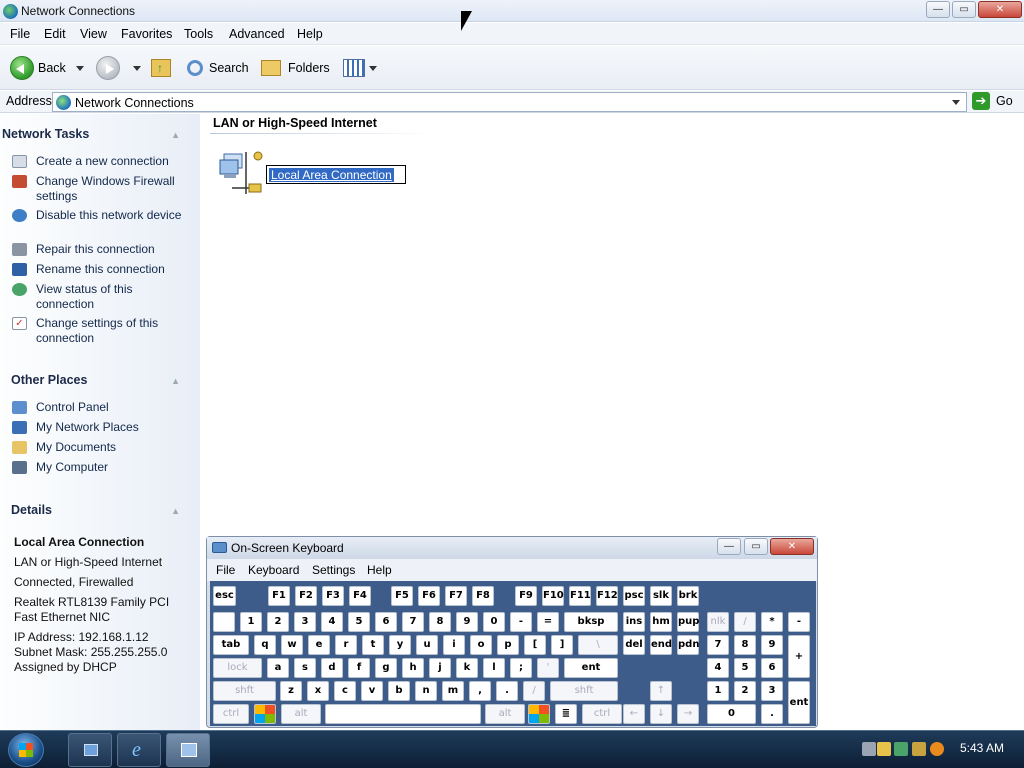  What do you see at coordinates (772, 668) in the screenshot?
I see `osk-key: 6` at bounding box center [772, 668].